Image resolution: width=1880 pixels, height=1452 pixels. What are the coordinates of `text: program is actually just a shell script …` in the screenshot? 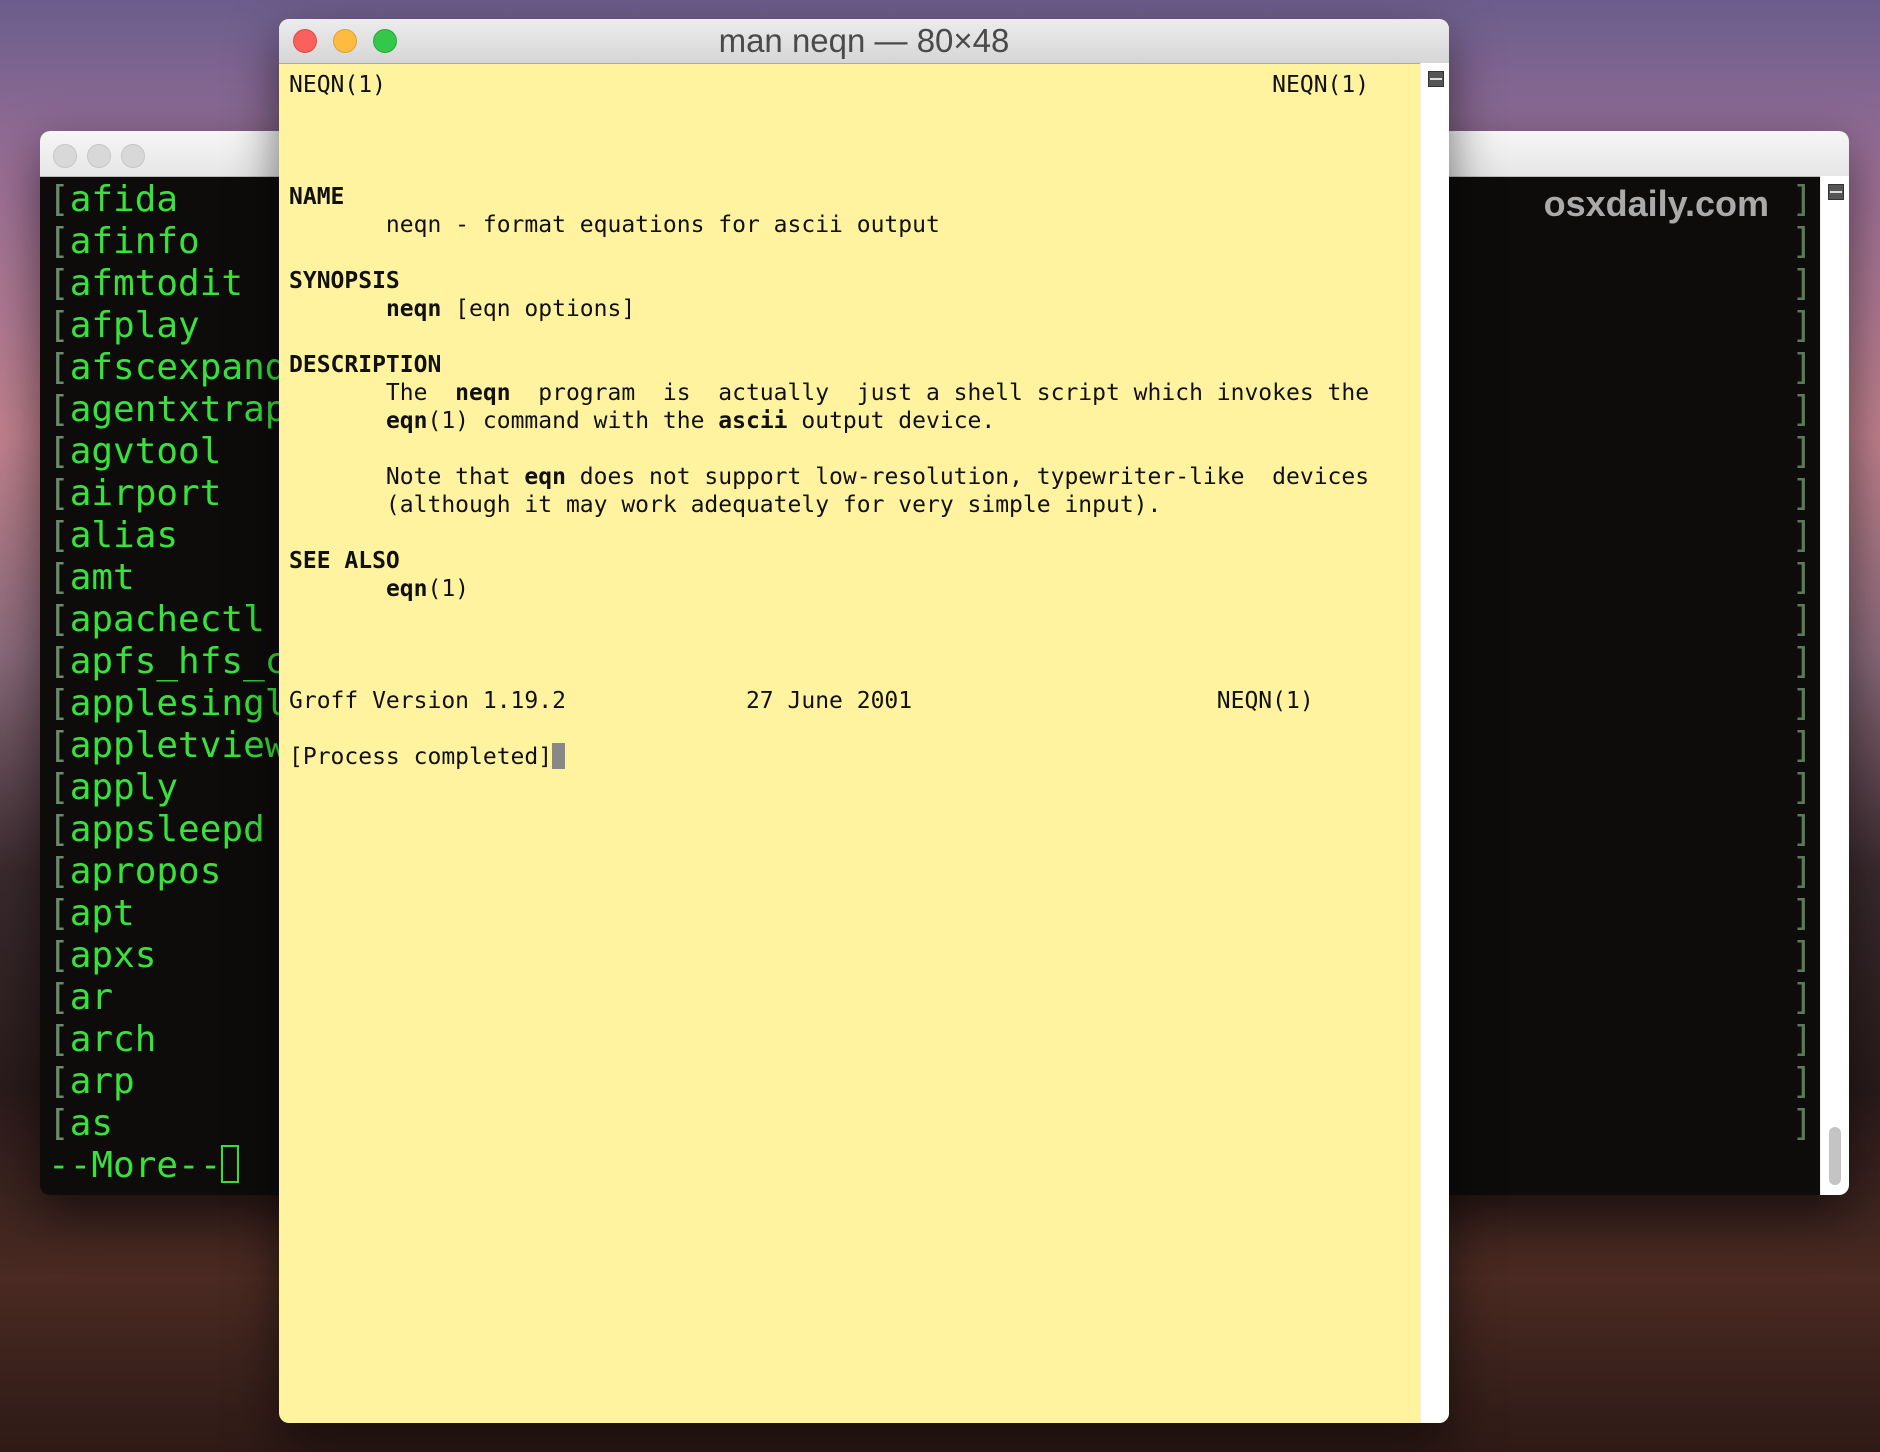 It's located at (940, 393).